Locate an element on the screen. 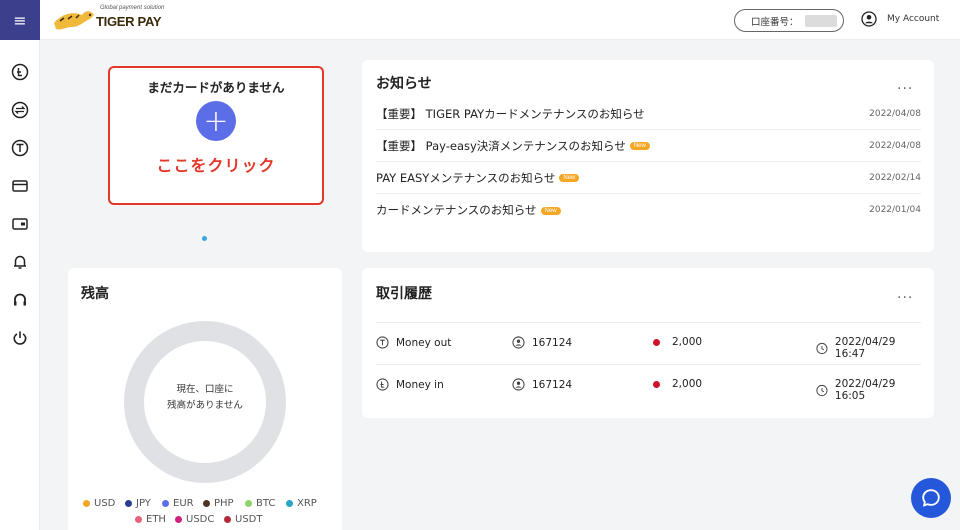  balance-empty-message: 現在、口座に 残高がありません is located at coordinates (205, 398).